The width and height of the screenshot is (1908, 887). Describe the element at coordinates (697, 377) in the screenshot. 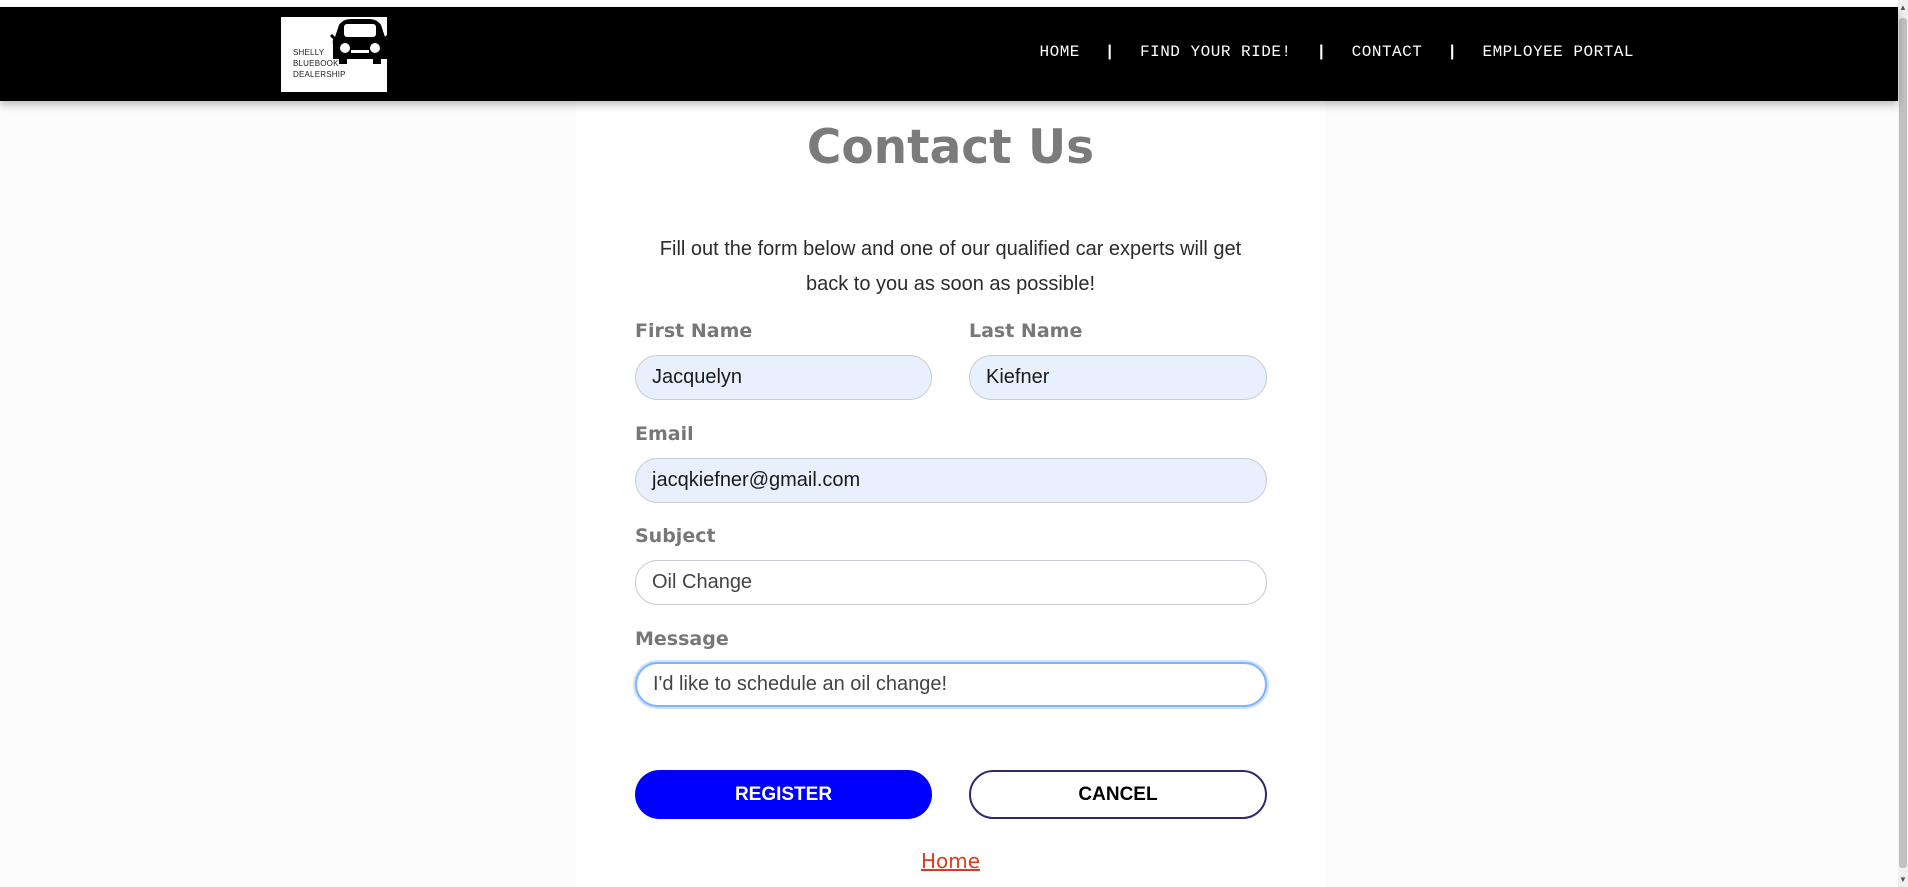

I see `first-name-value: Jacquelyn` at that location.